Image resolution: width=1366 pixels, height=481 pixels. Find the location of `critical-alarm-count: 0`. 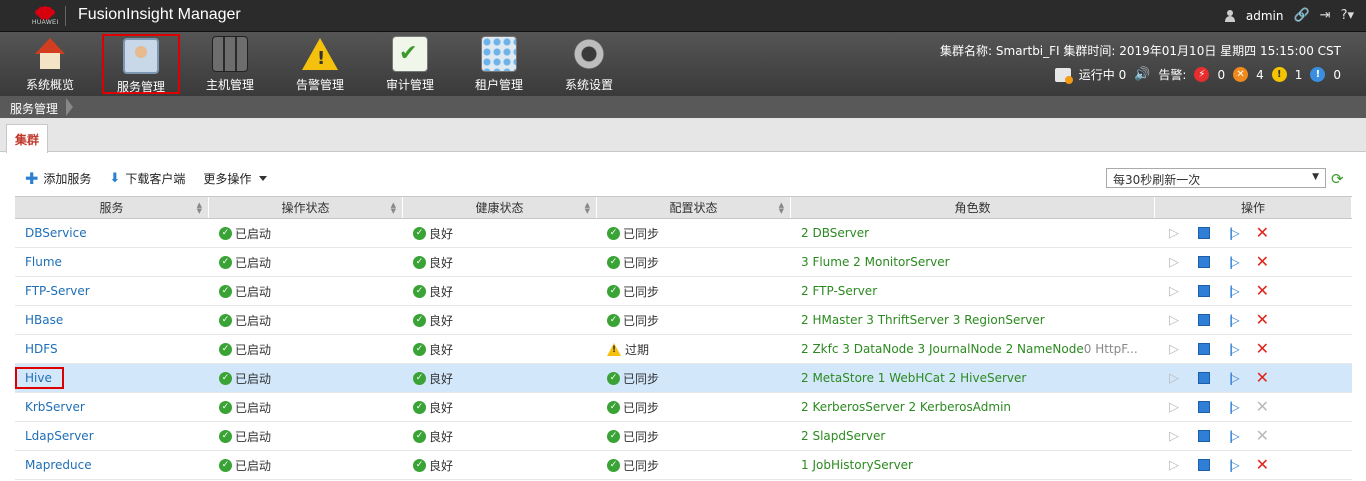

critical-alarm-count: 0 is located at coordinates (1221, 75).